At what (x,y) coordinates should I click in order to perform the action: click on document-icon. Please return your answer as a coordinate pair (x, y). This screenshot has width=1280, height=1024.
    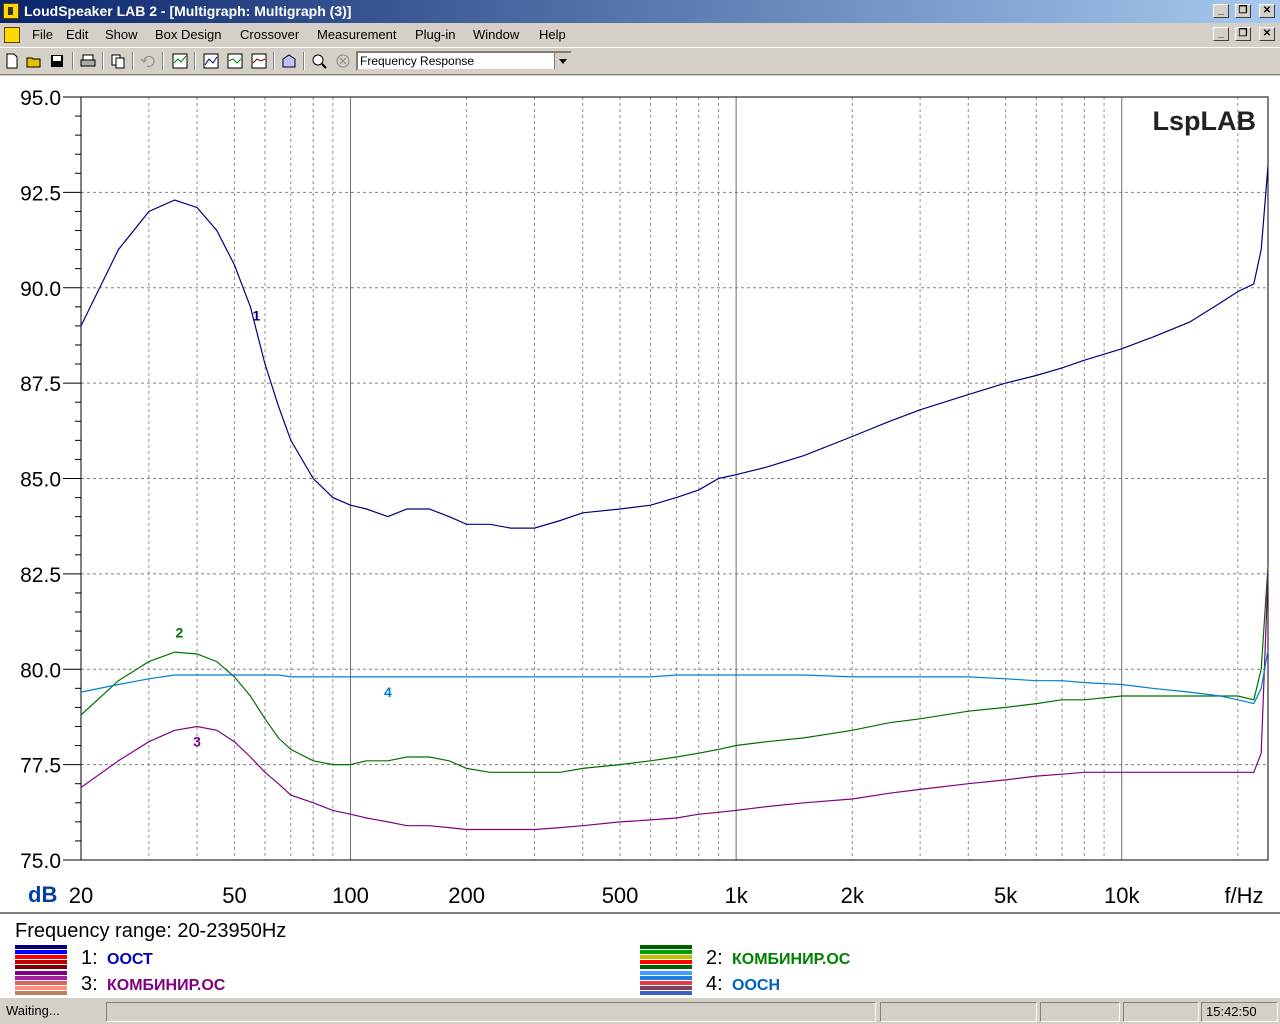
    Looking at the image, I should click on (12, 35).